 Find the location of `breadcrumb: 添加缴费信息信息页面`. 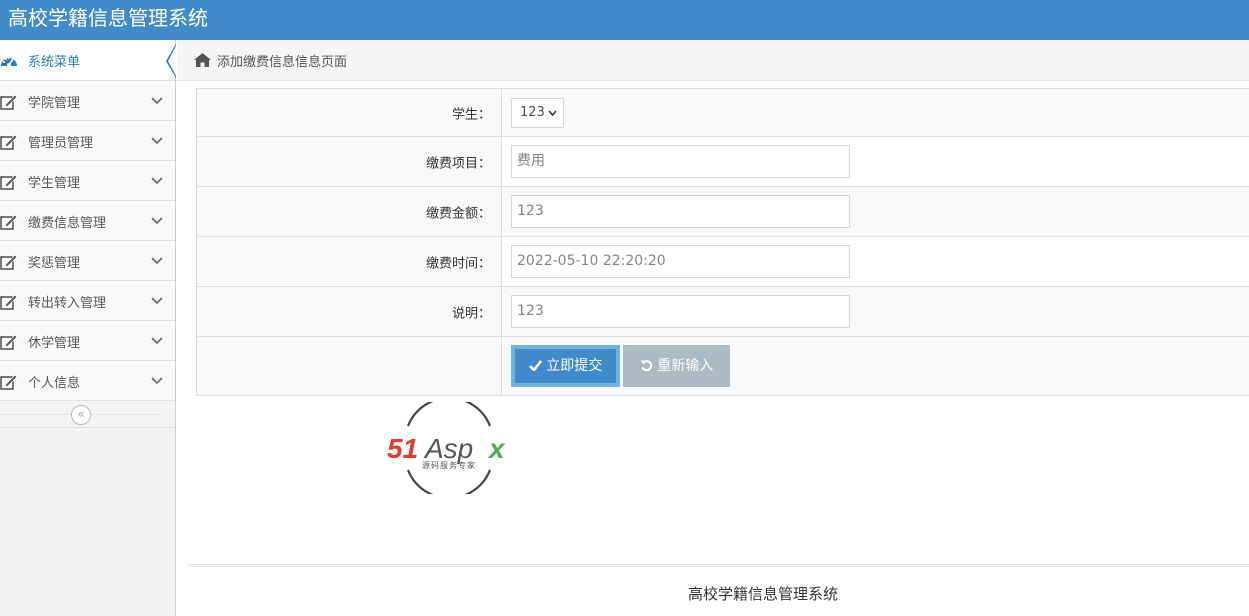

breadcrumb: 添加缴费信息信息页面 is located at coordinates (713, 60).